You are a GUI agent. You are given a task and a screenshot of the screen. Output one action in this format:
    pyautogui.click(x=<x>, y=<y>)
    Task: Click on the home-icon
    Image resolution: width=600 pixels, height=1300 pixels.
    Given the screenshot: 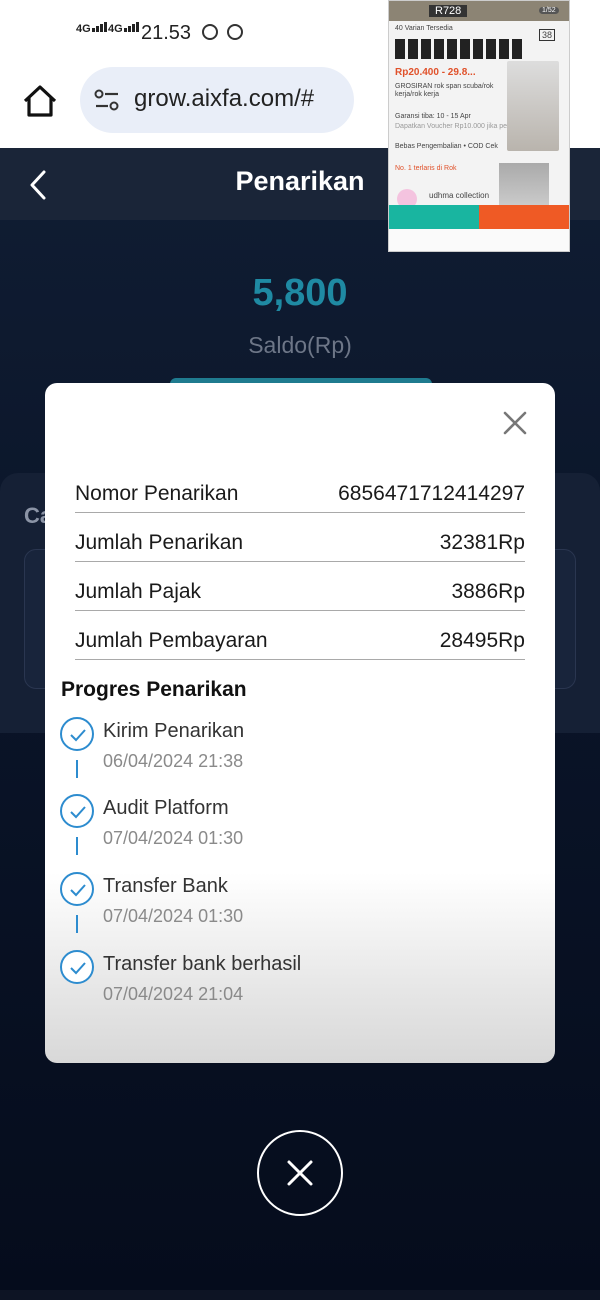 What is the action you would take?
    pyautogui.click(x=40, y=101)
    